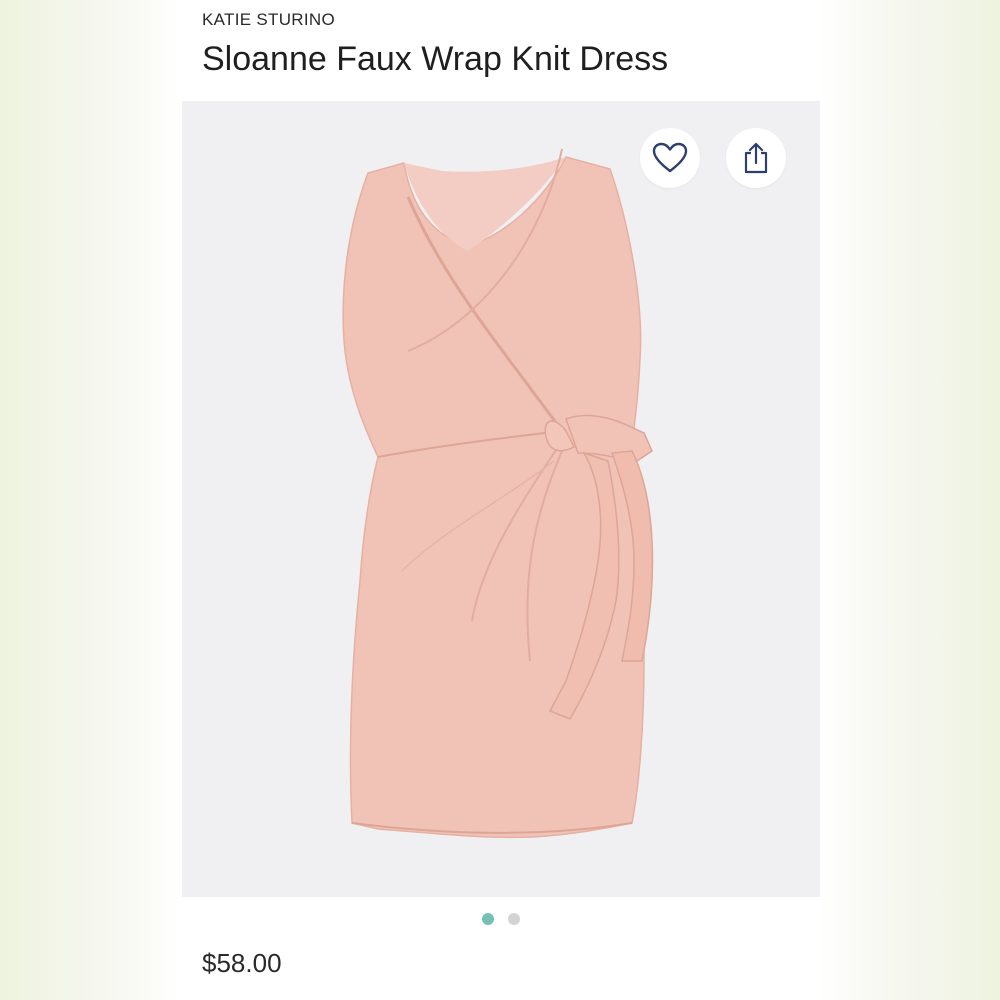 This screenshot has width=1000, height=1000. I want to click on share-upload-icon, so click(756, 158).